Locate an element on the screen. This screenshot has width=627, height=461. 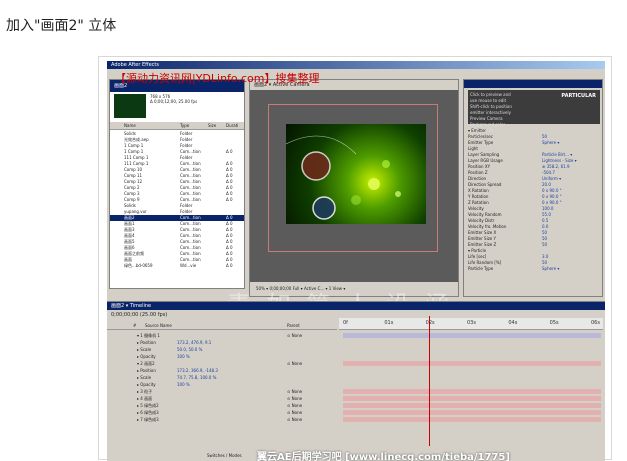
ruler-tick-label: 0f is located at coordinates (345, 323).